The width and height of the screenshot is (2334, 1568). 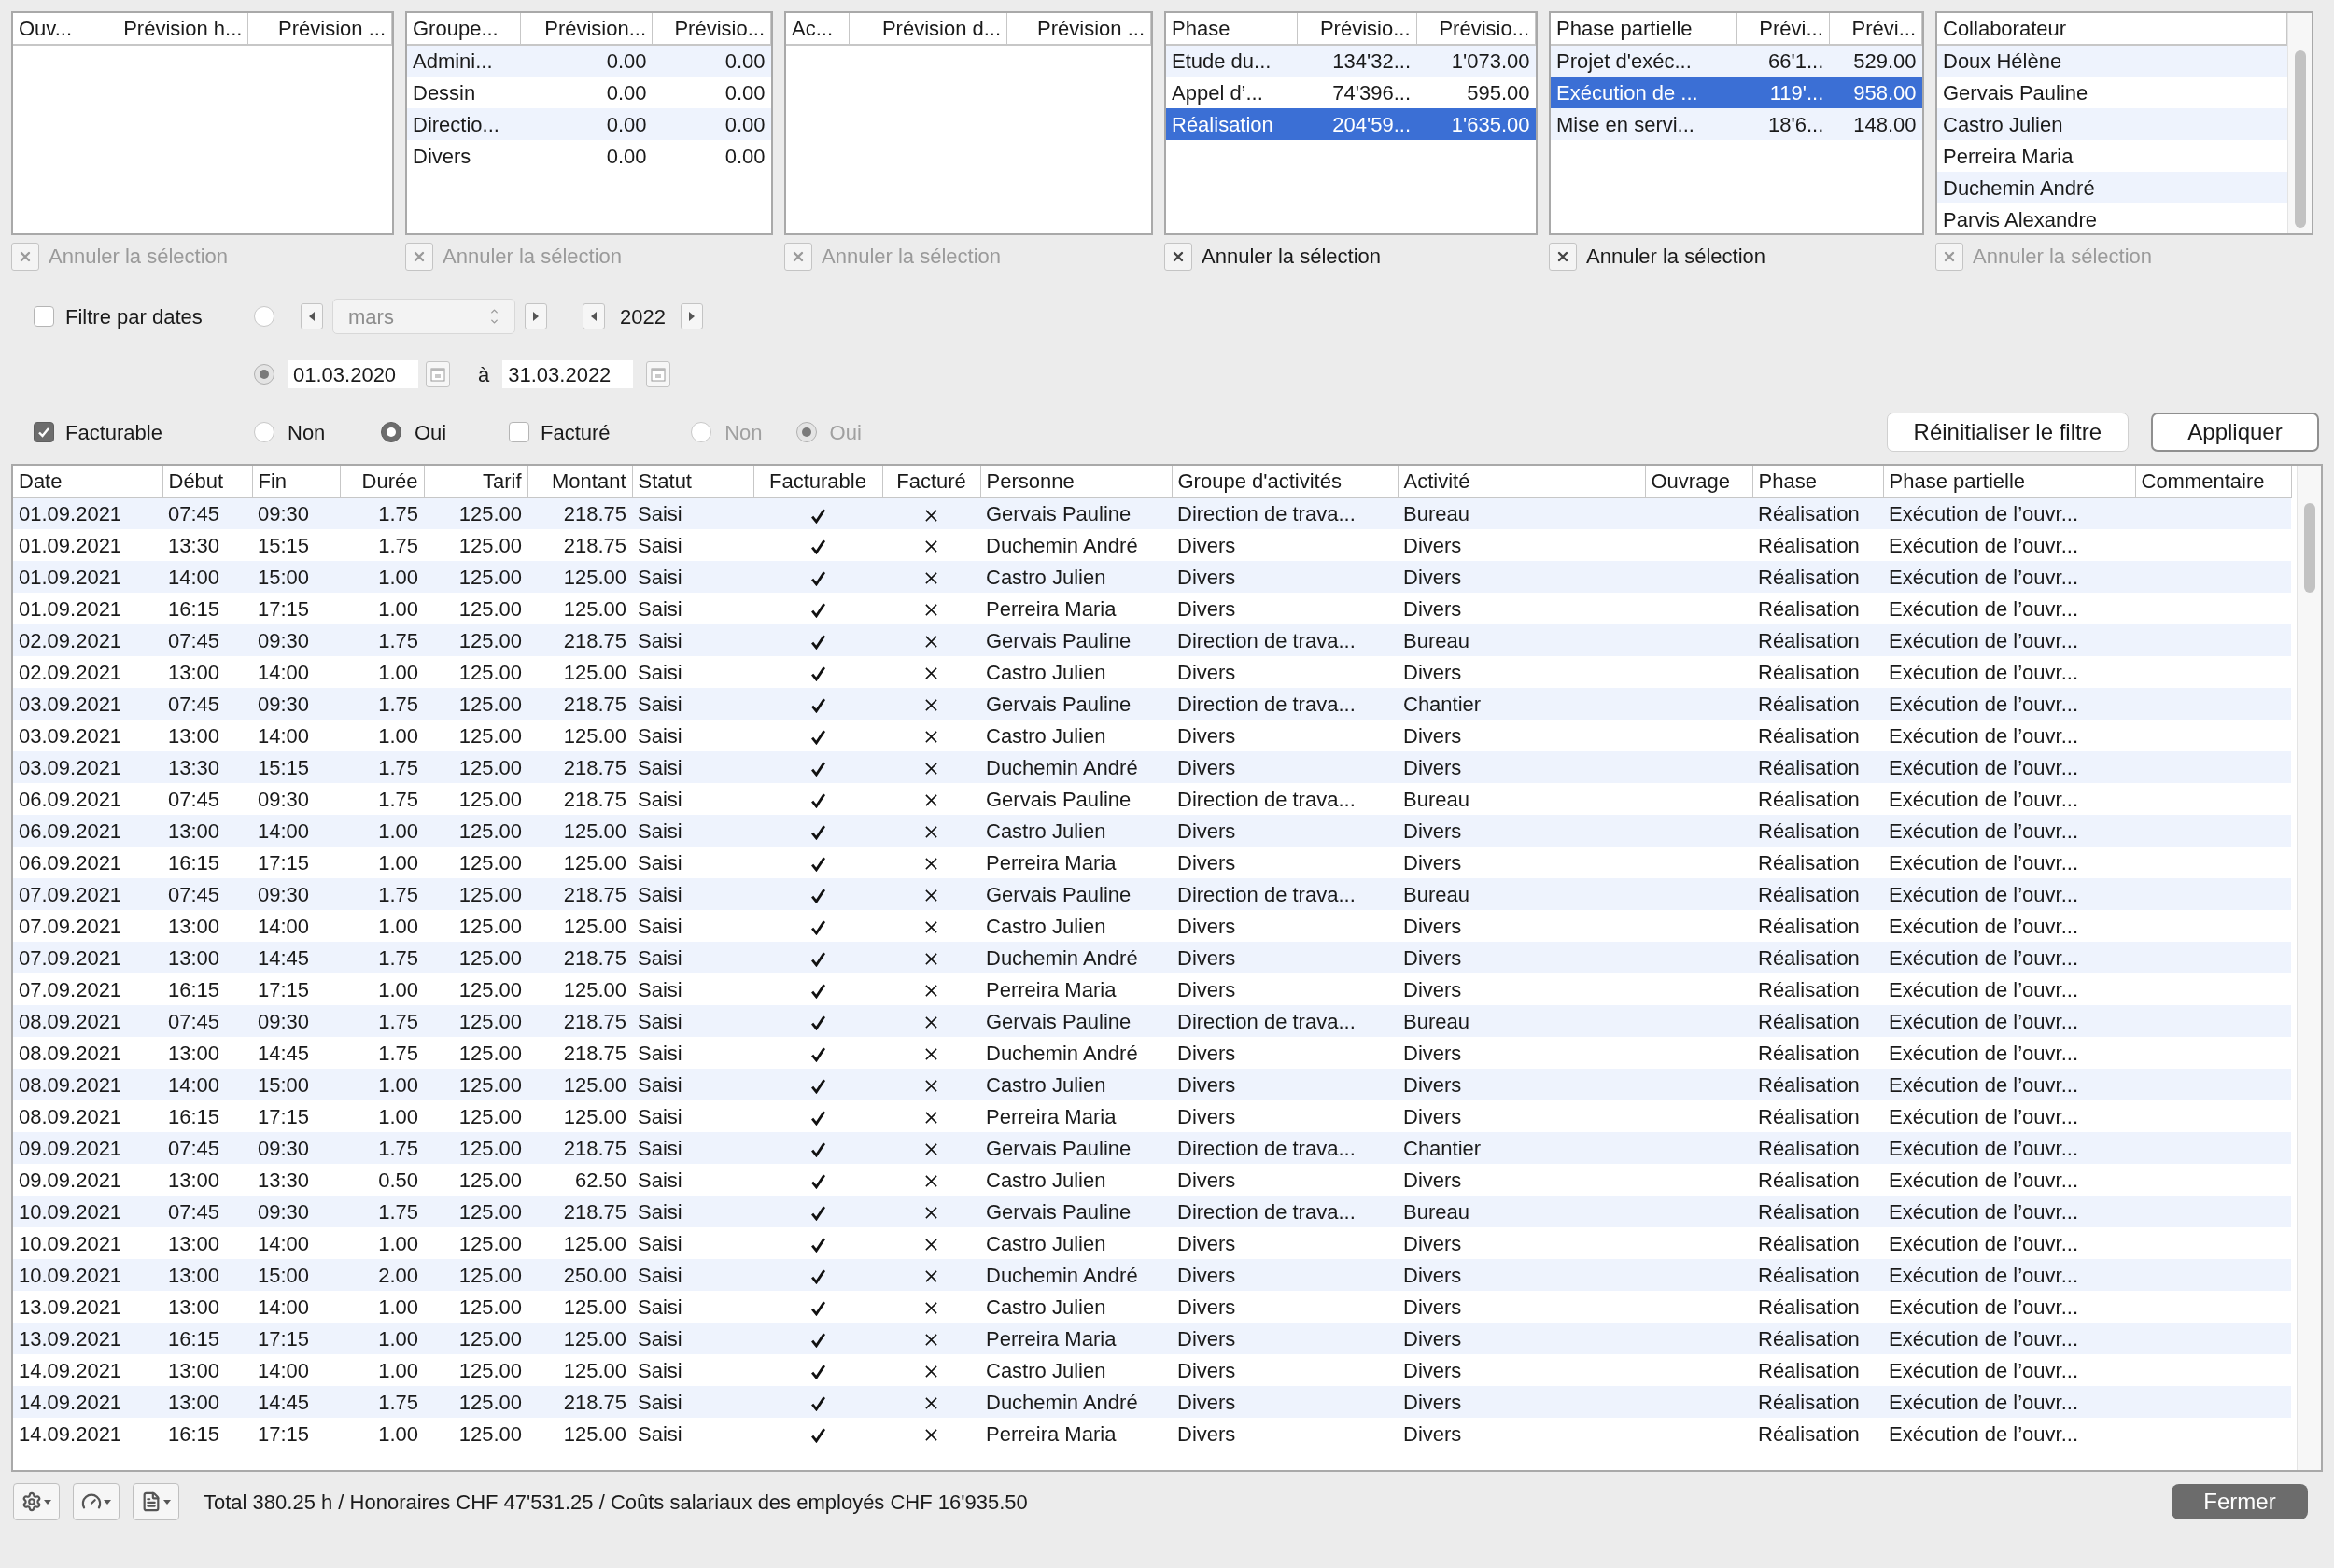 What do you see at coordinates (475, 481) in the screenshot?
I see `column-header: Tarif` at bounding box center [475, 481].